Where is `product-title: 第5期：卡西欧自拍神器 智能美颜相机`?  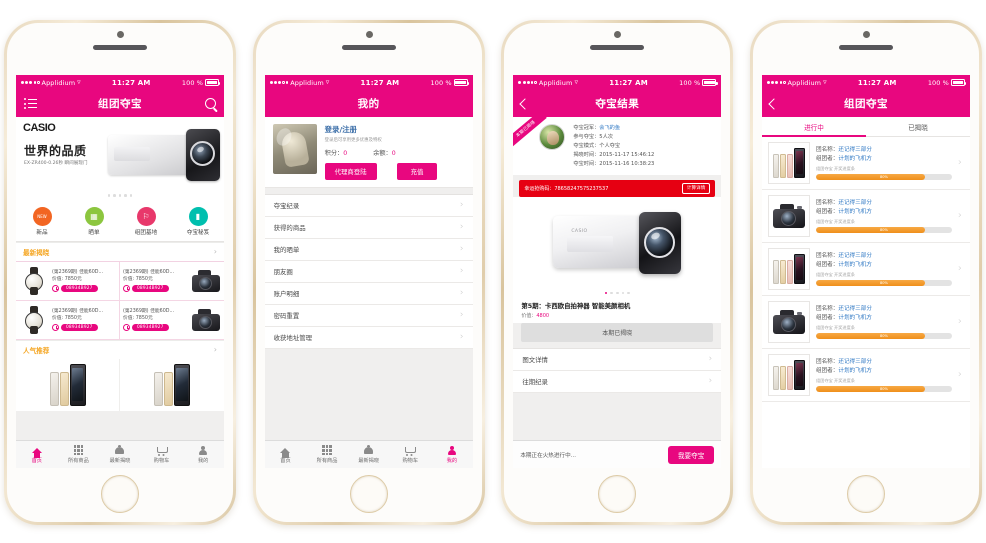 product-title: 第5期：卡西欧自拍神器 智能美颜相机 is located at coordinates (617, 304).